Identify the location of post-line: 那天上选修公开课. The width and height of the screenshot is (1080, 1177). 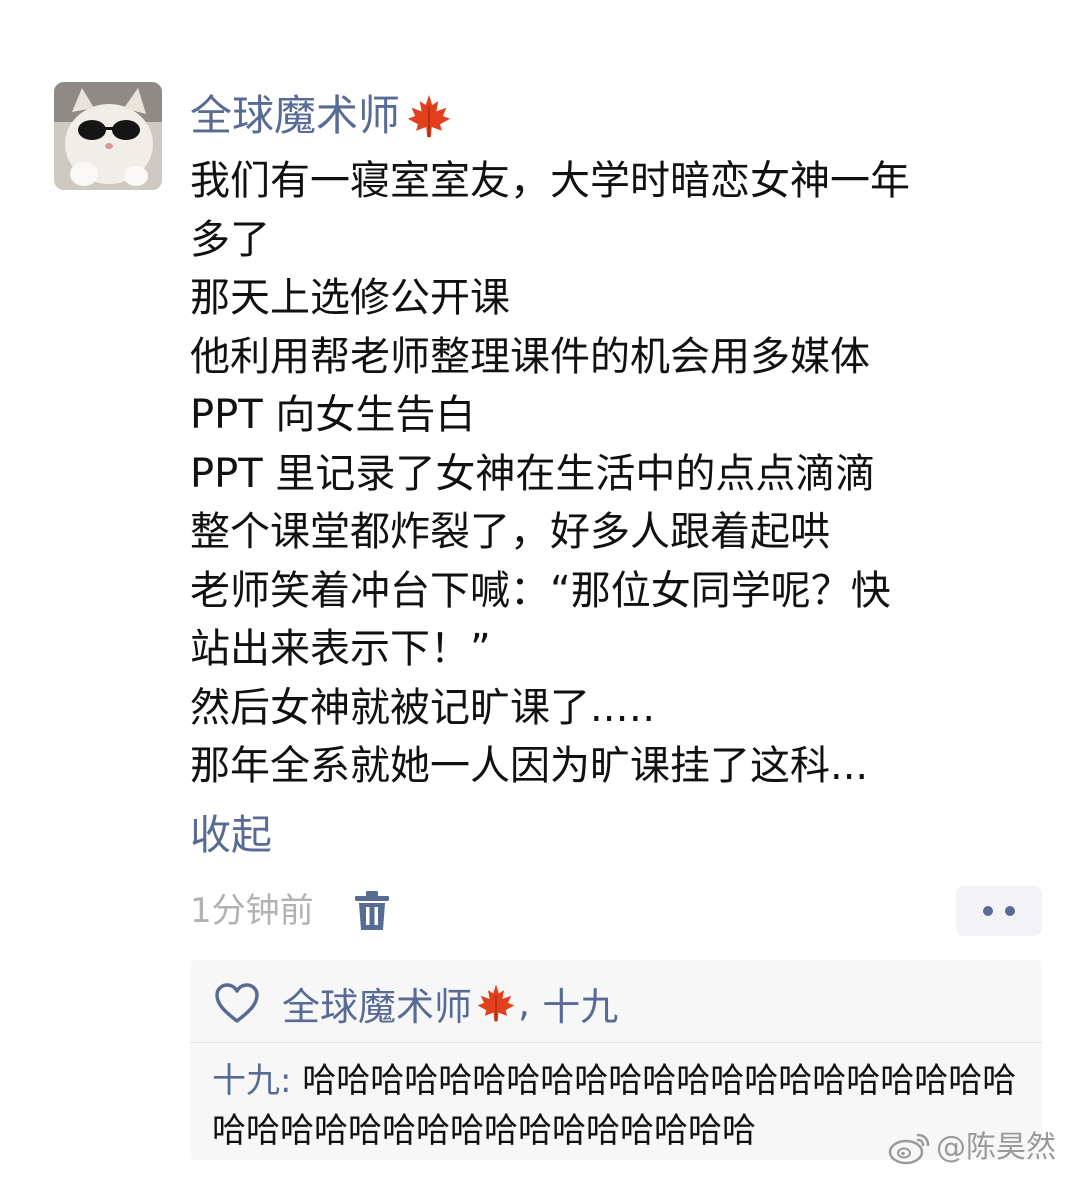
(350, 298).